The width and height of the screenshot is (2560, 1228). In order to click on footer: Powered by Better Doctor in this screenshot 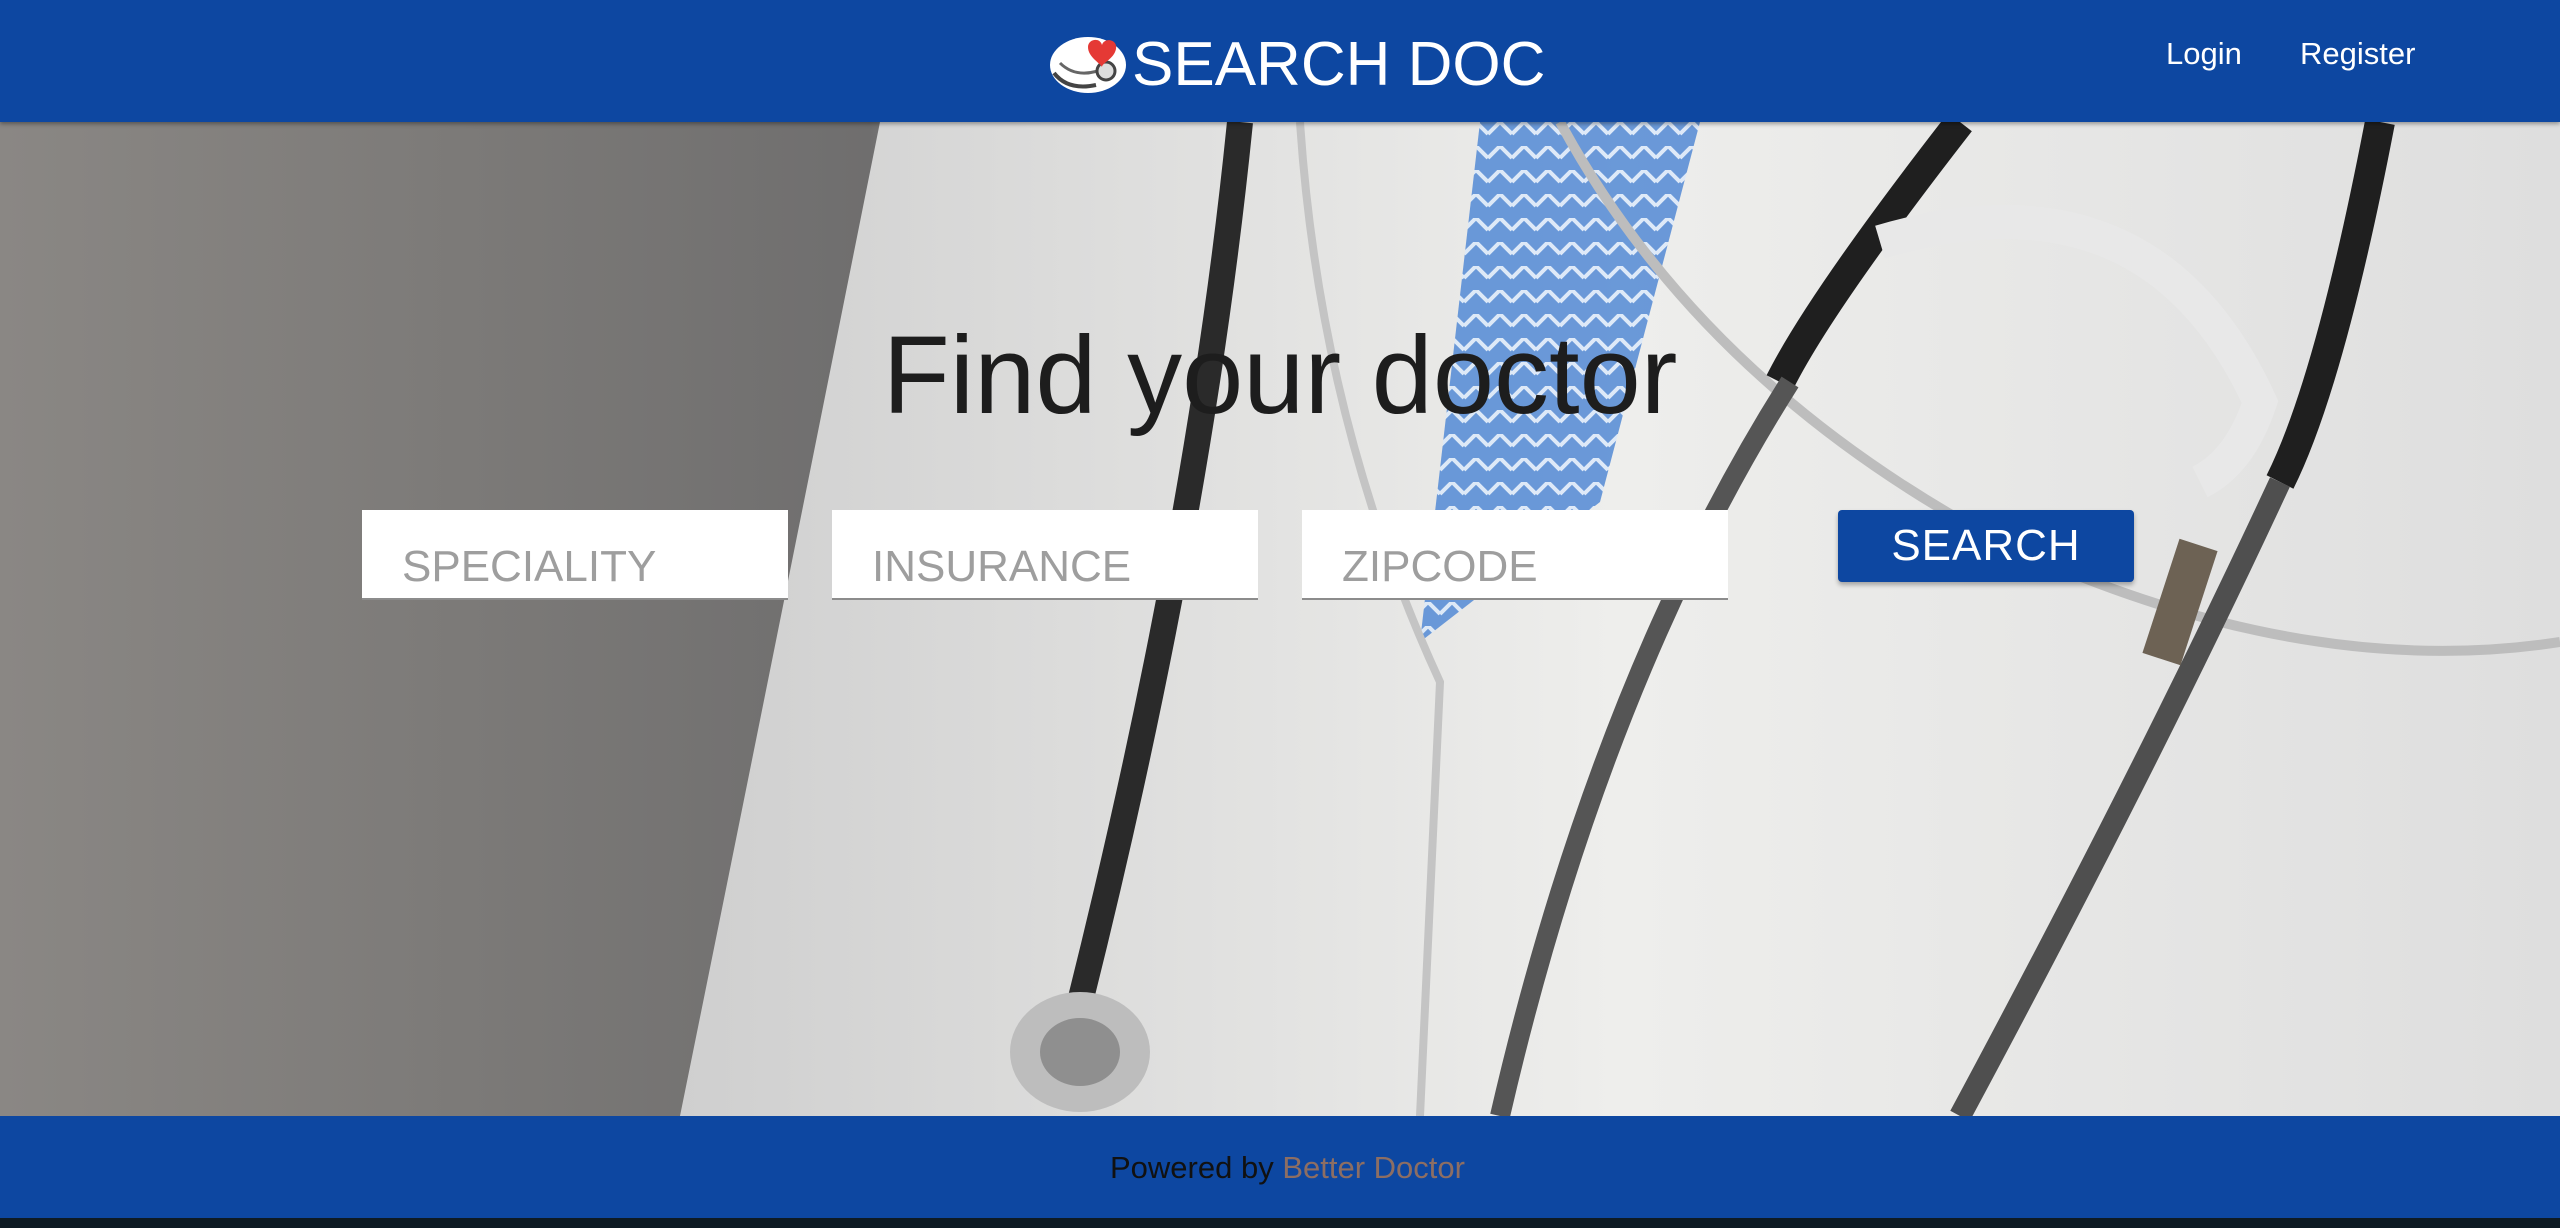, I will do `click(1280, 1167)`.